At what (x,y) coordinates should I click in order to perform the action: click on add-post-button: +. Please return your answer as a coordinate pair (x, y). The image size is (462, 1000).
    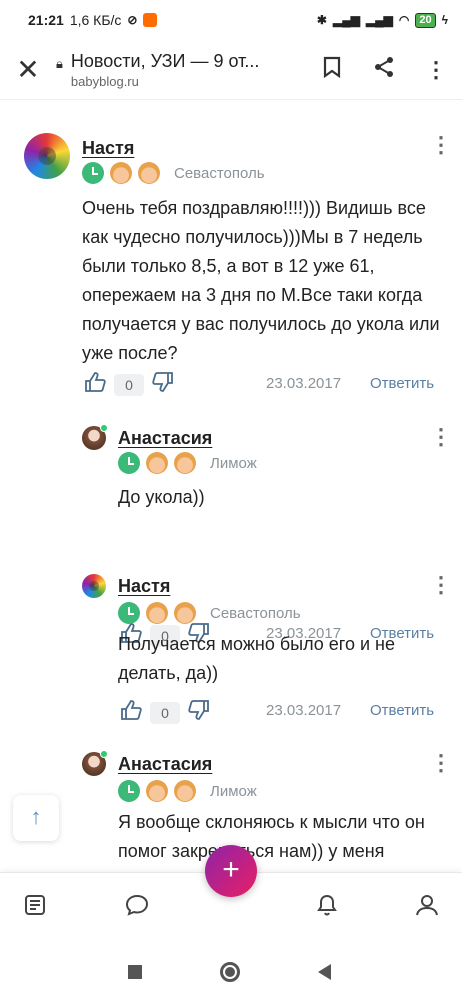
    Looking at the image, I should click on (231, 871).